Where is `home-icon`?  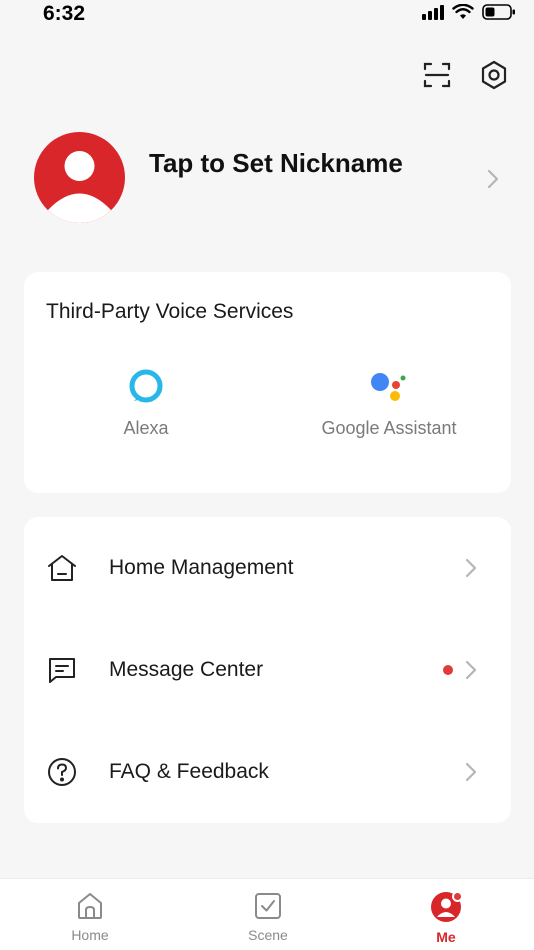 home-icon is located at coordinates (62, 568).